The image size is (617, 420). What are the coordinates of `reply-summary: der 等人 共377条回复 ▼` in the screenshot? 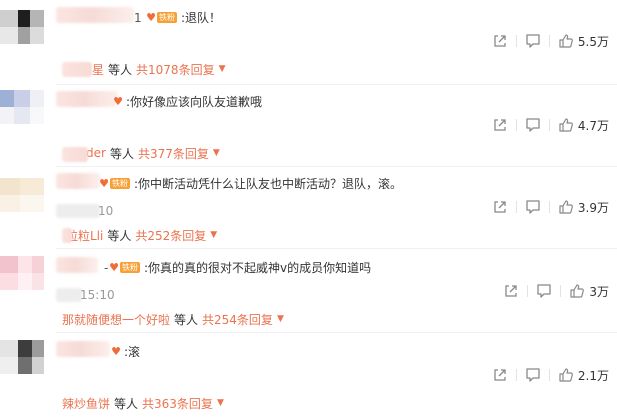 It's located at (141, 153).